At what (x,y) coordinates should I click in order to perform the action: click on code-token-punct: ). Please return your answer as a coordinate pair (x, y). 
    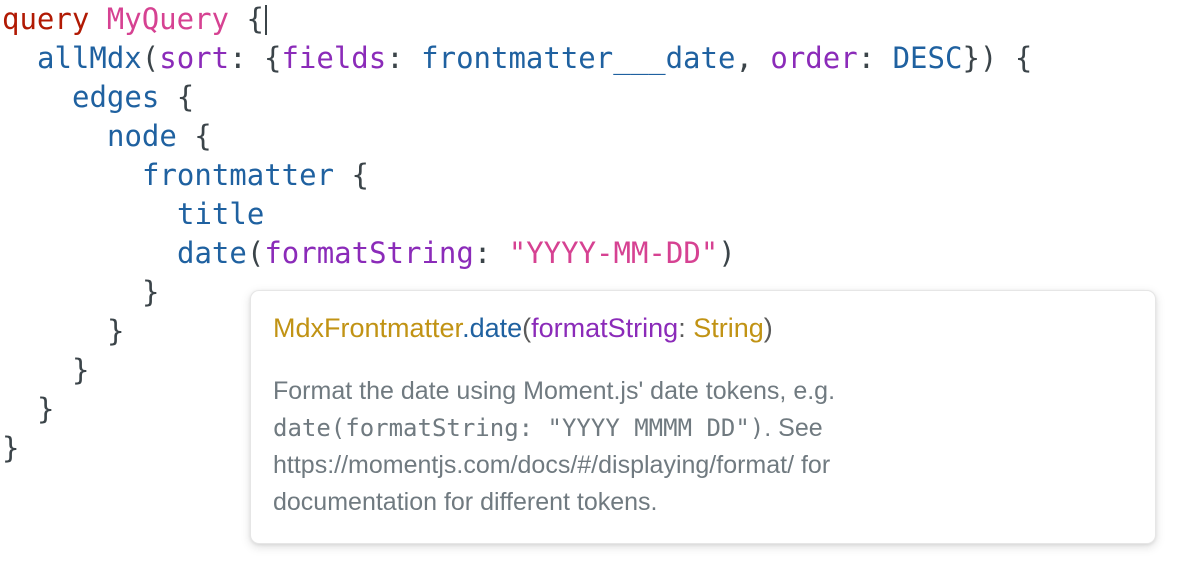
    Looking at the image, I should click on (727, 253).